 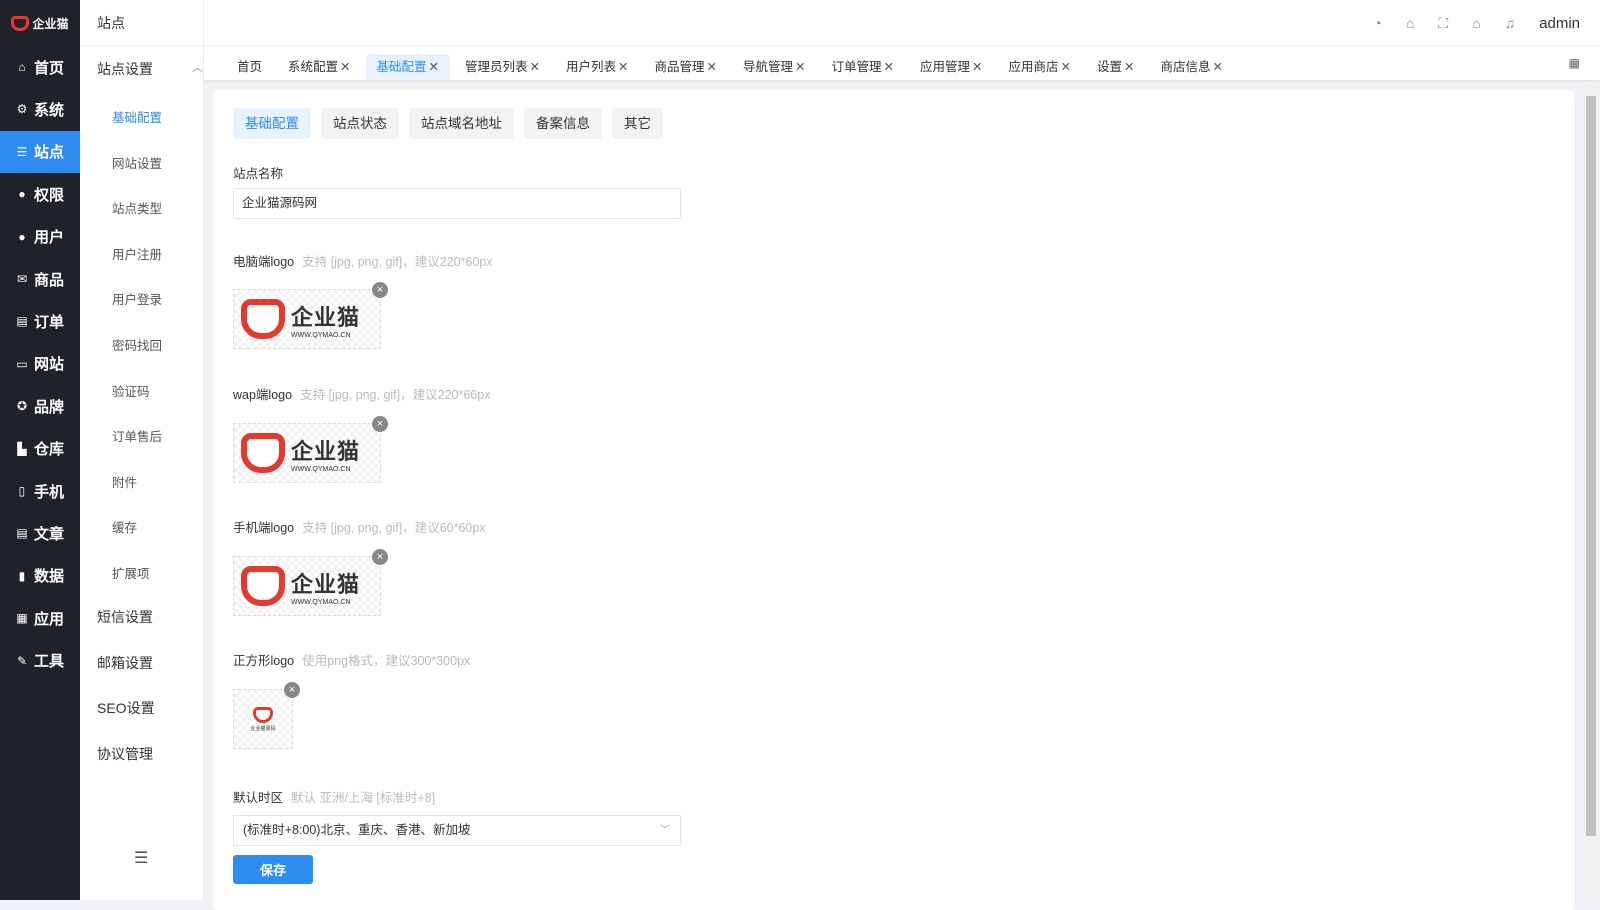 I want to click on site-name-input: 企业猫源码网, so click(x=457, y=203).